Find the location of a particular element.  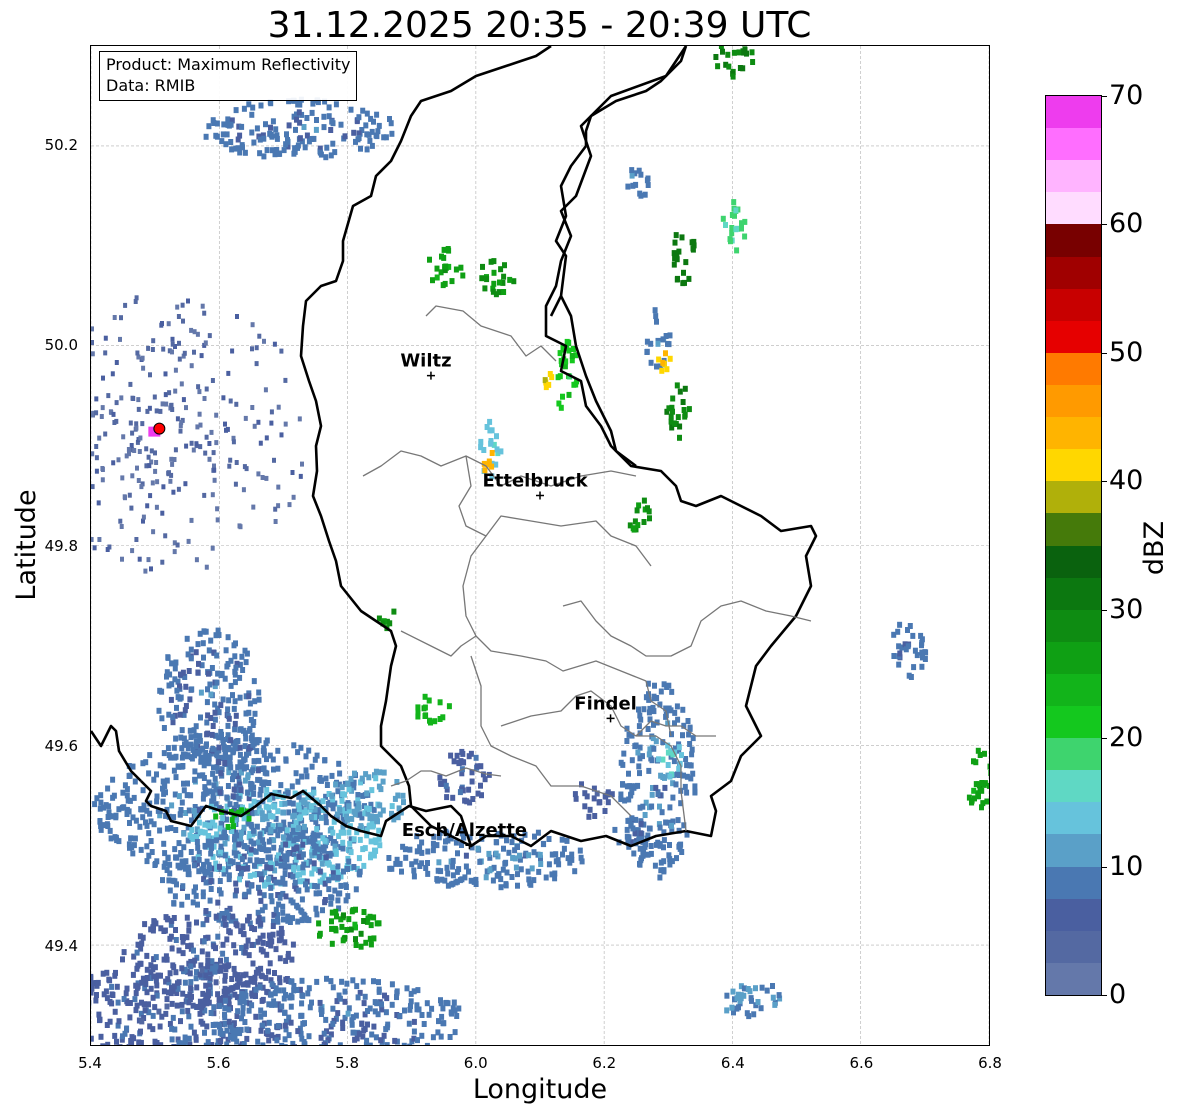

city-marker: Findel is located at coordinates (605, 708).